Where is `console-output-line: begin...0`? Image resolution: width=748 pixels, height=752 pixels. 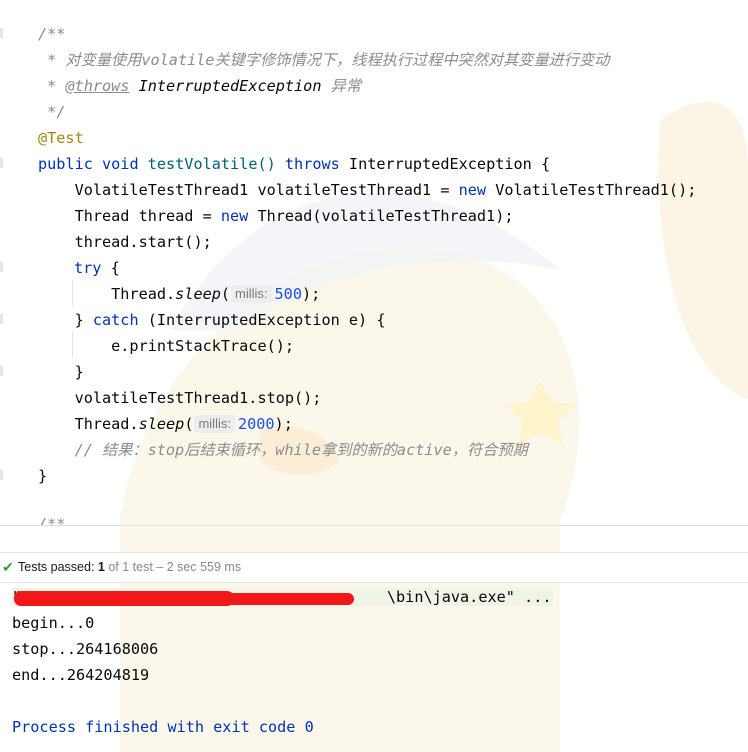 console-output-line: begin...0 is located at coordinates (53, 623).